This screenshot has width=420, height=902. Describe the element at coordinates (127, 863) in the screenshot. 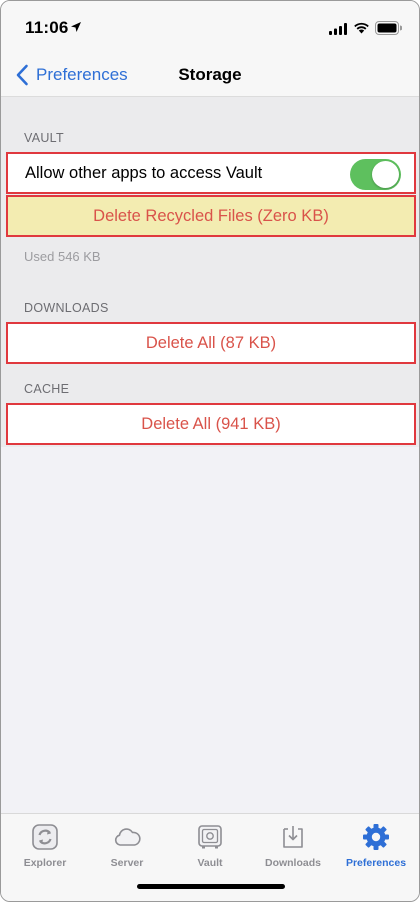

I see `tab-label: Server` at that location.